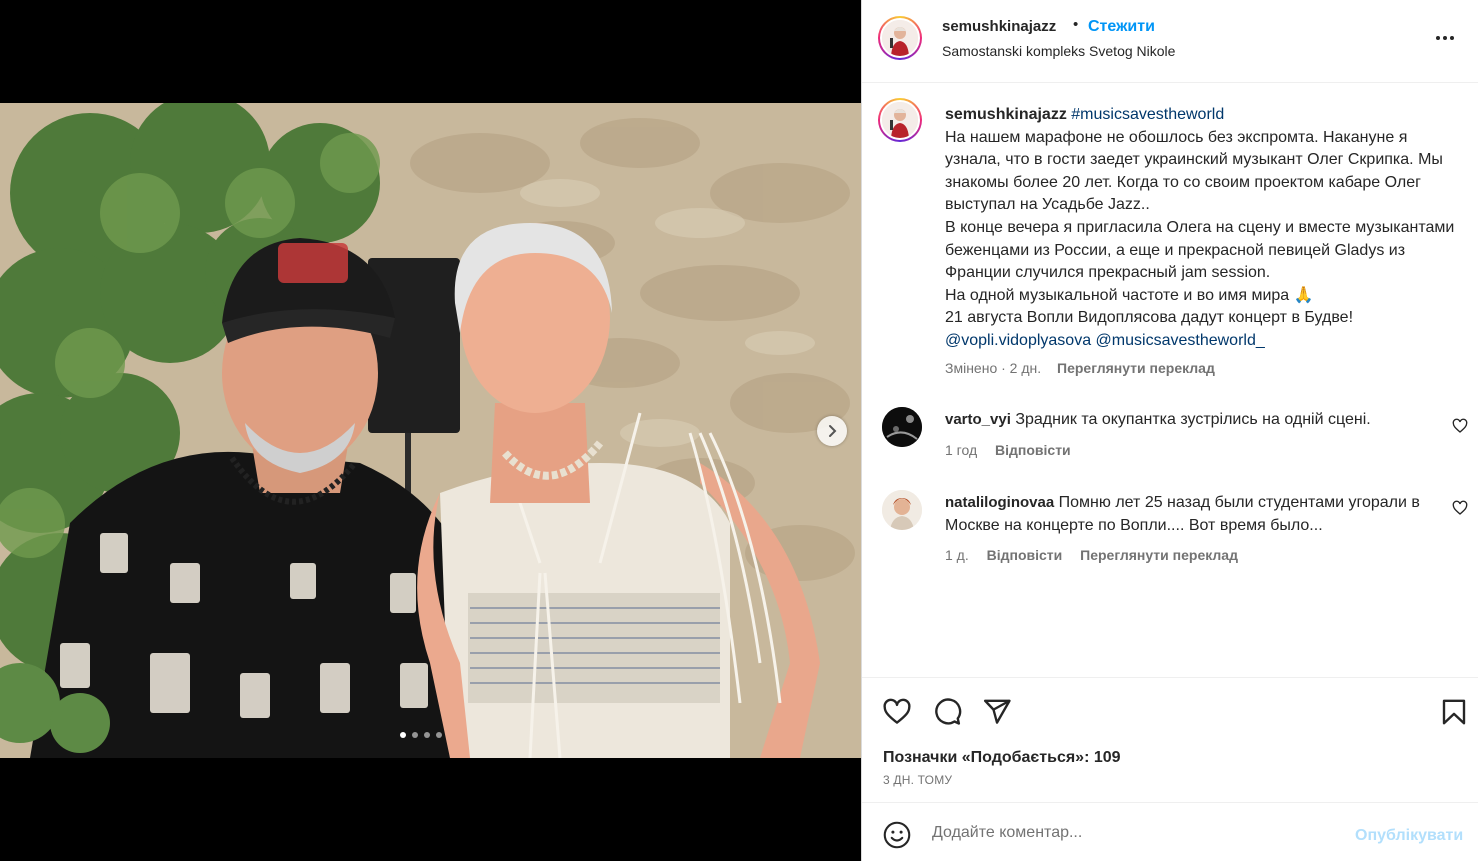 The image size is (1478, 861). What do you see at coordinates (957, 555) in the screenshot?
I see `comment-time: 1 д.` at bounding box center [957, 555].